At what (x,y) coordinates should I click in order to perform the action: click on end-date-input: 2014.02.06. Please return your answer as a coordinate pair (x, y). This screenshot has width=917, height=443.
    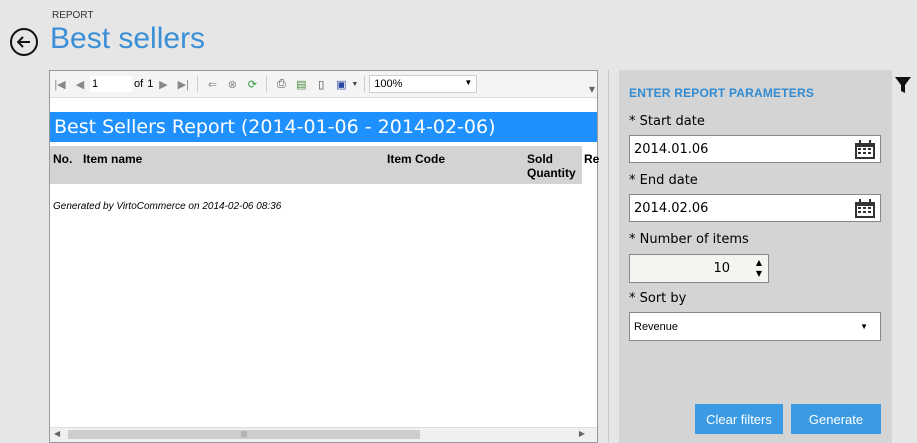
    Looking at the image, I should click on (755, 208).